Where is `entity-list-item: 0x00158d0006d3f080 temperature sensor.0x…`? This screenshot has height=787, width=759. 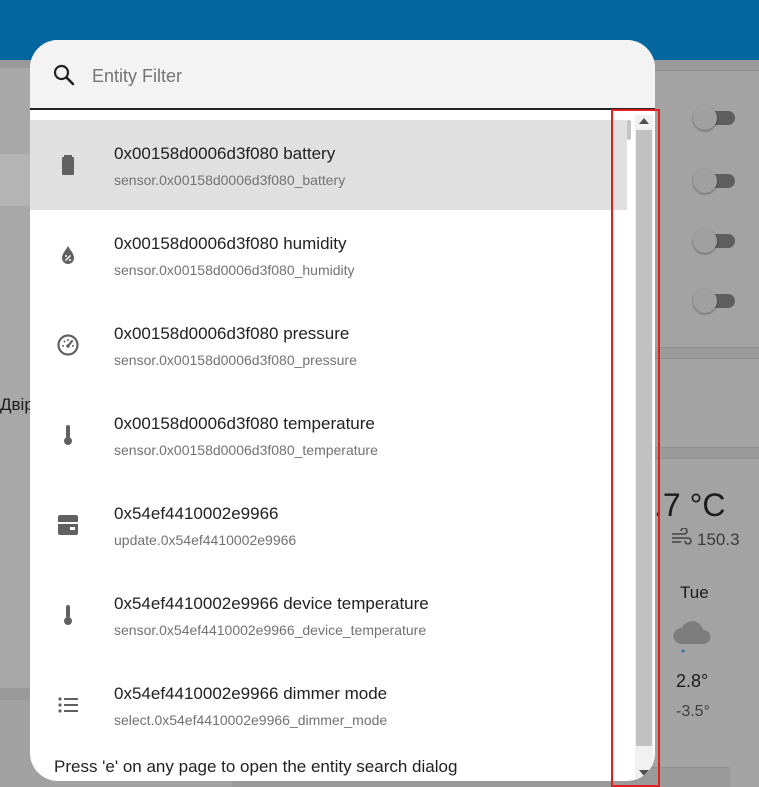
entity-list-item: 0x00158d0006d3f080 temperature sensor.0x… is located at coordinates (328, 435).